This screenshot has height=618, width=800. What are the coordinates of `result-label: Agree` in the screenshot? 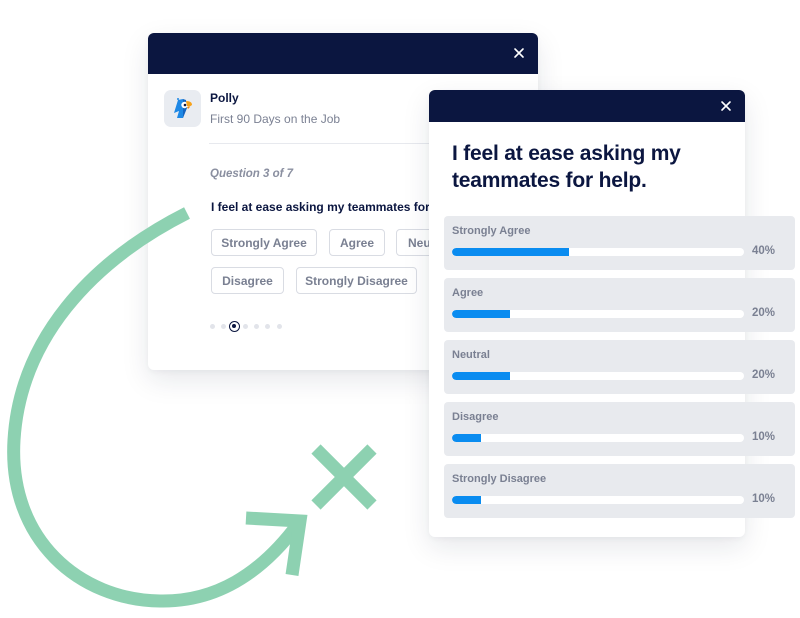 It's located at (468, 293).